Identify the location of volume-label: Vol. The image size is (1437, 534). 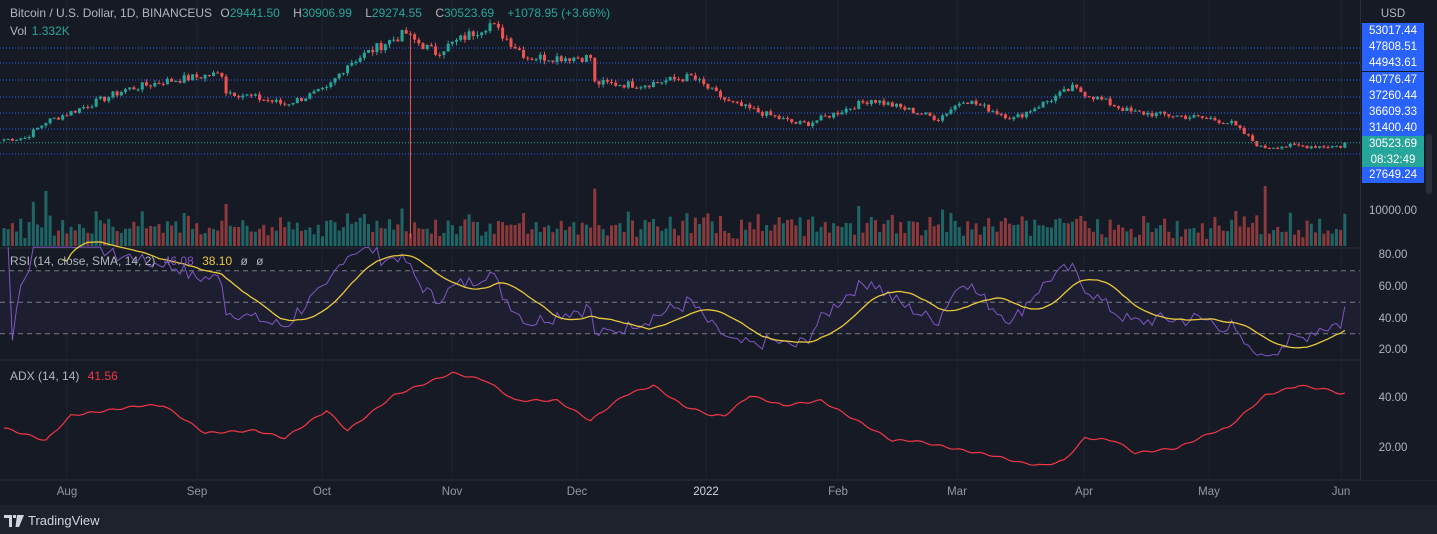
(18, 31).